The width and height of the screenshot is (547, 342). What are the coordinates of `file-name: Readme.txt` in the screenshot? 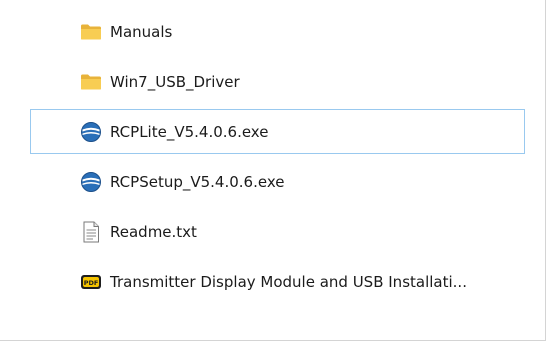 It's located at (153, 231).